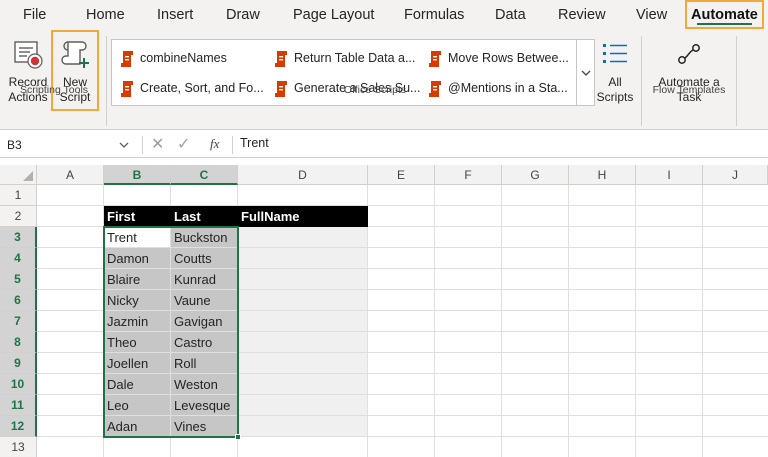 Image resolution: width=768 pixels, height=457 pixels. Describe the element at coordinates (105, 15) in the screenshot. I see `tab-home: Home` at that location.